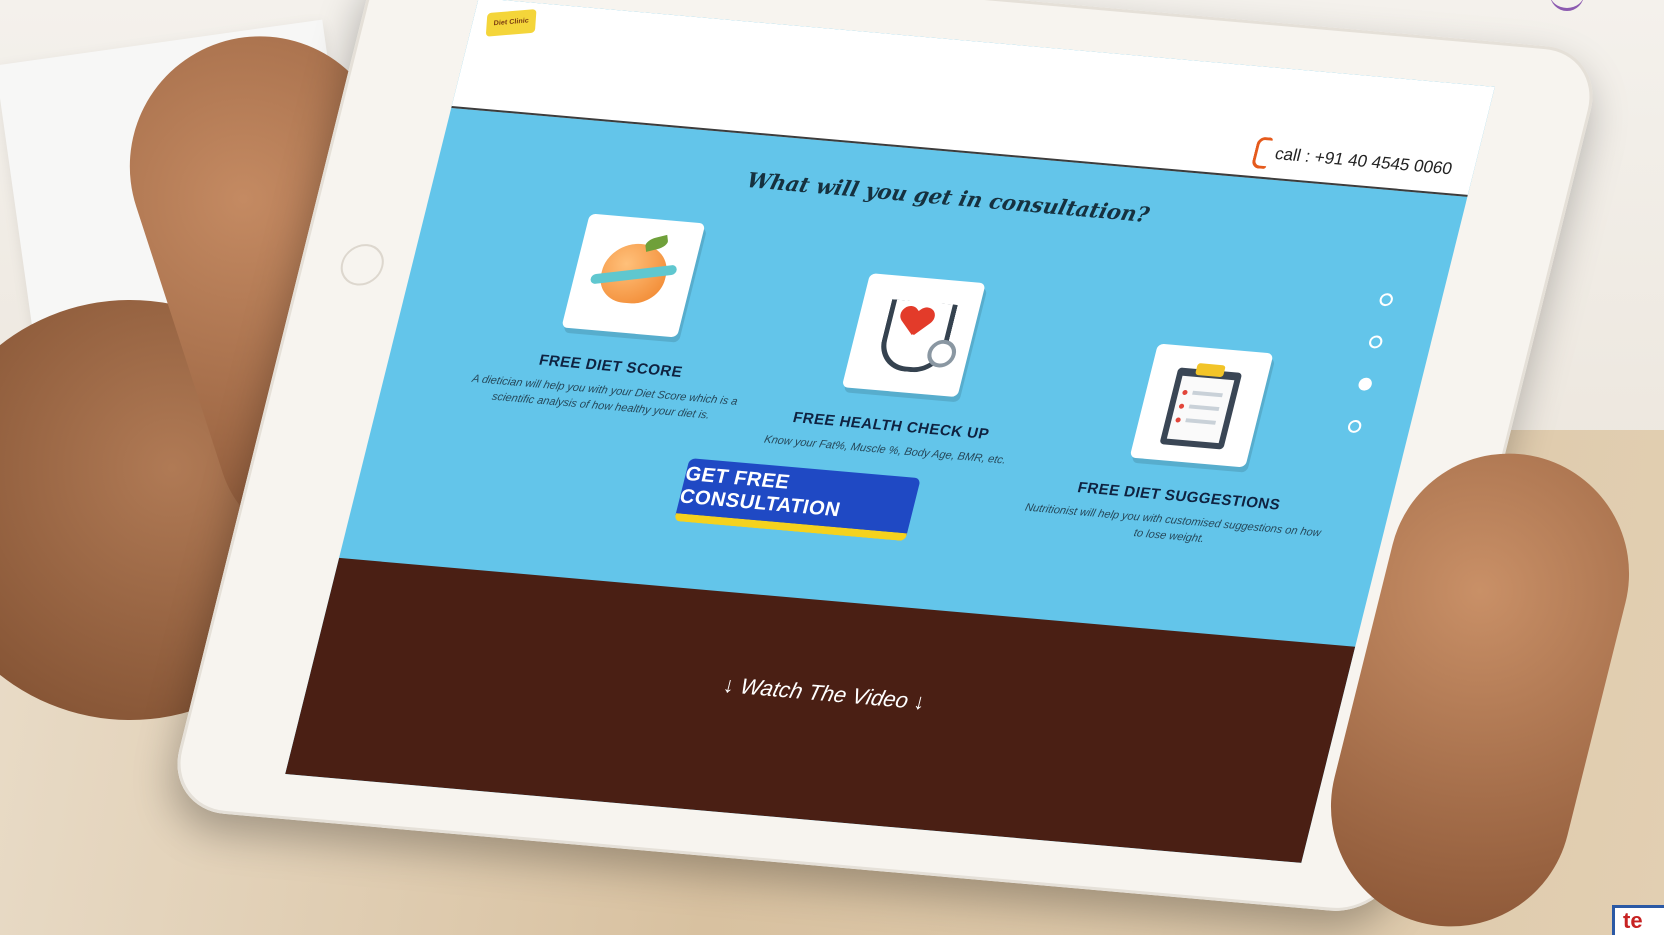 The height and width of the screenshot is (935, 1664). What do you see at coordinates (824, 693) in the screenshot?
I see `watch-video-link: ↓ Watch The Video ↓` at bounding box center [824, 693].